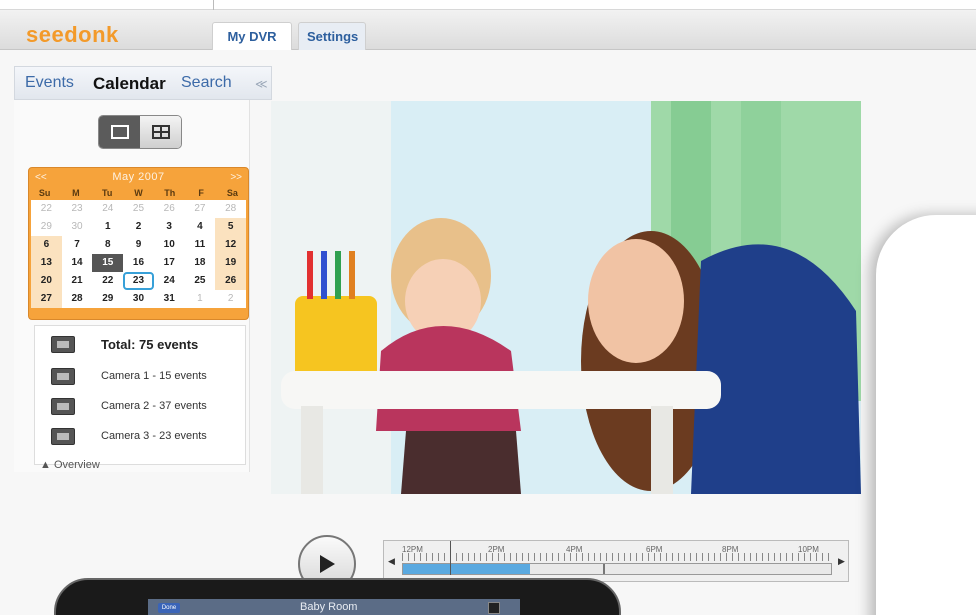 The image size is (976, 615). What do you see at coordinates (46, 263) in the screenshot?
I see `calendar-day: 13` at bounding box center [46, 263].